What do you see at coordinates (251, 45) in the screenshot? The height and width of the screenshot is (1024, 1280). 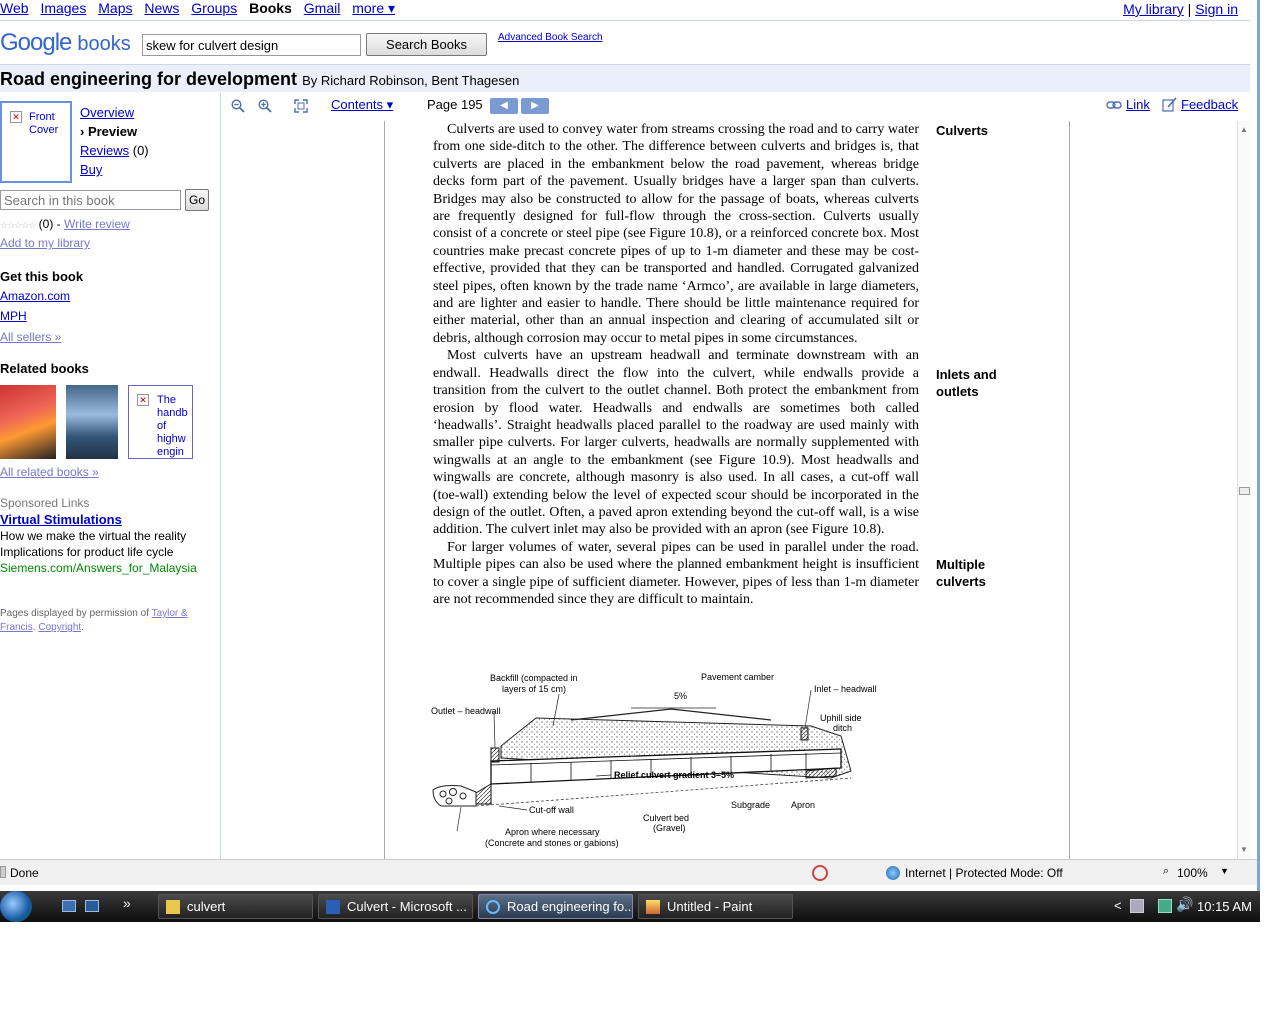 I see `book-search-input` at bounding box center [251, 45].